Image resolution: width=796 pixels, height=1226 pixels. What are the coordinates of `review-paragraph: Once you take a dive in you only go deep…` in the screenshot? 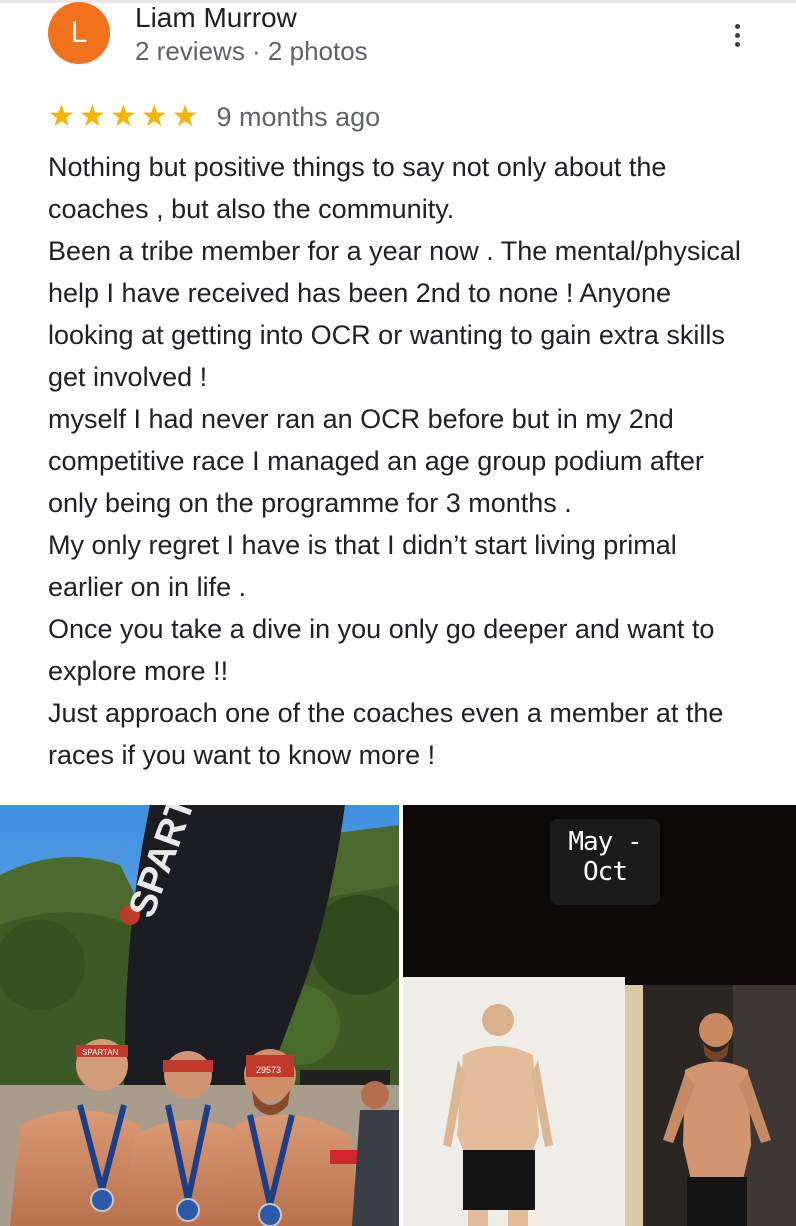 It's located at (381, 650).